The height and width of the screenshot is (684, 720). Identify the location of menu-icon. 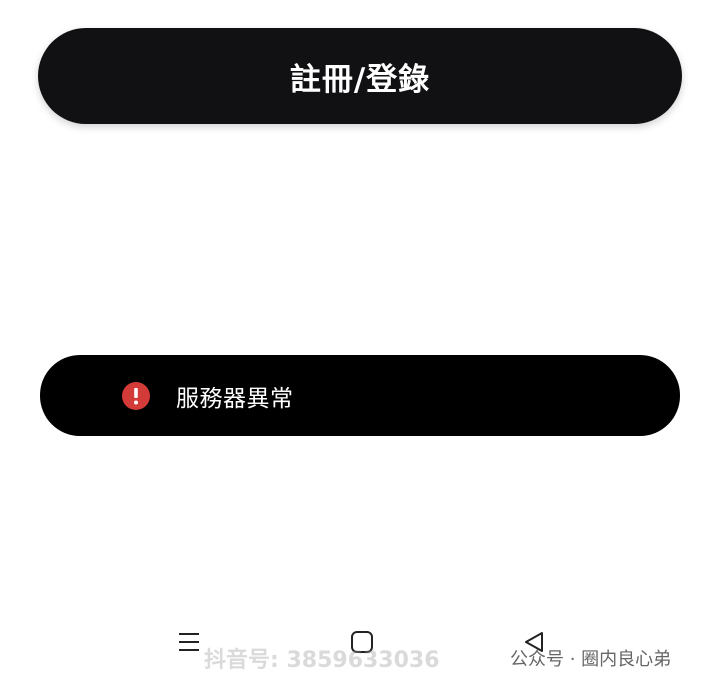
(189, 642).